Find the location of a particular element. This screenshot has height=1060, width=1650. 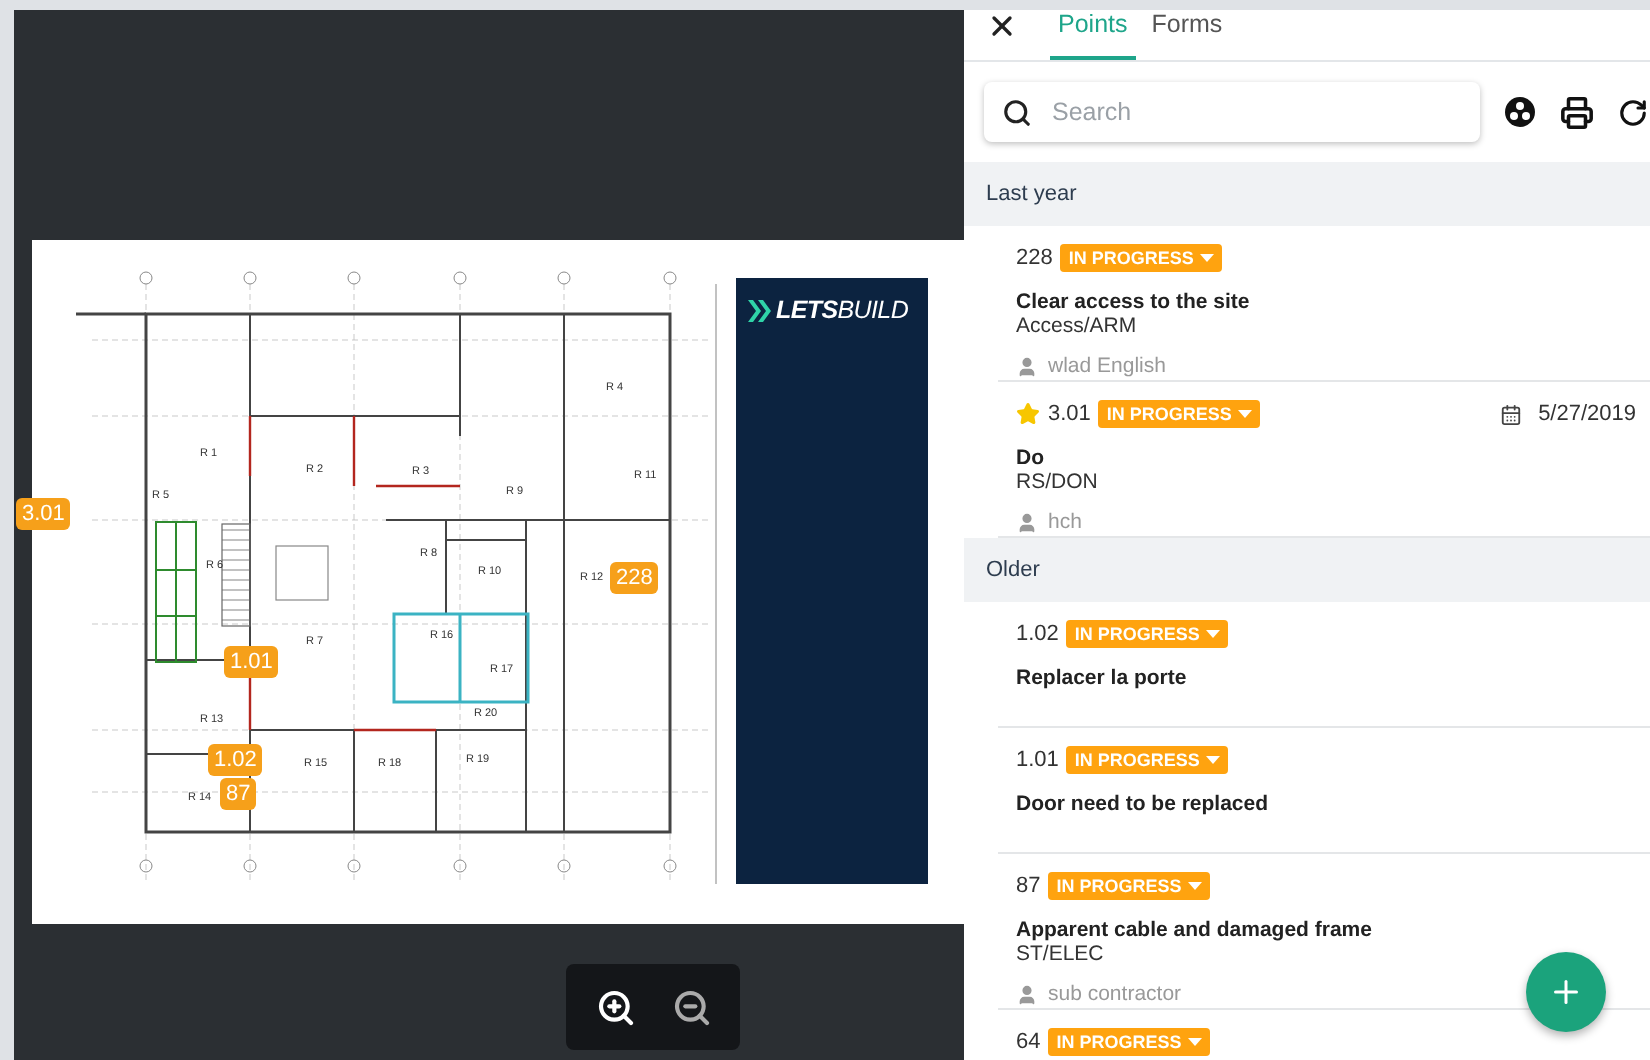

plan-pin: 1.02 is located at coordinates (235, 760).